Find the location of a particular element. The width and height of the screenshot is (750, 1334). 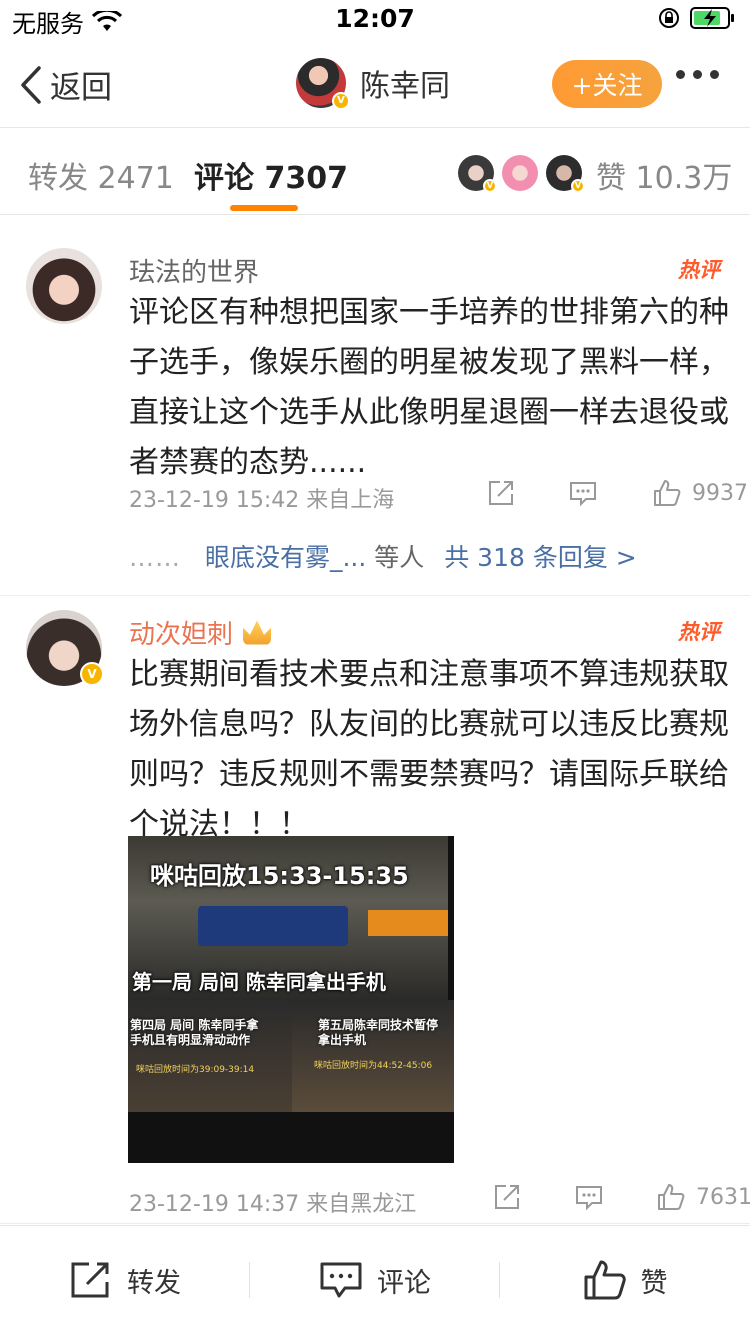

liker-avatar is located at coordinates (520, 173).